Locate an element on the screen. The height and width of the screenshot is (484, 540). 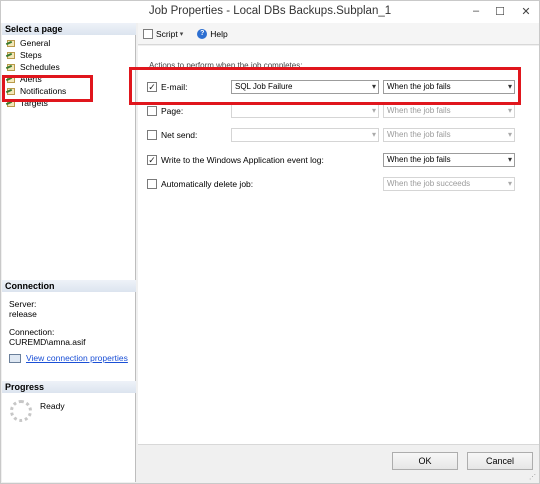
connection-header: Connection is located at coordinates (69, 286).